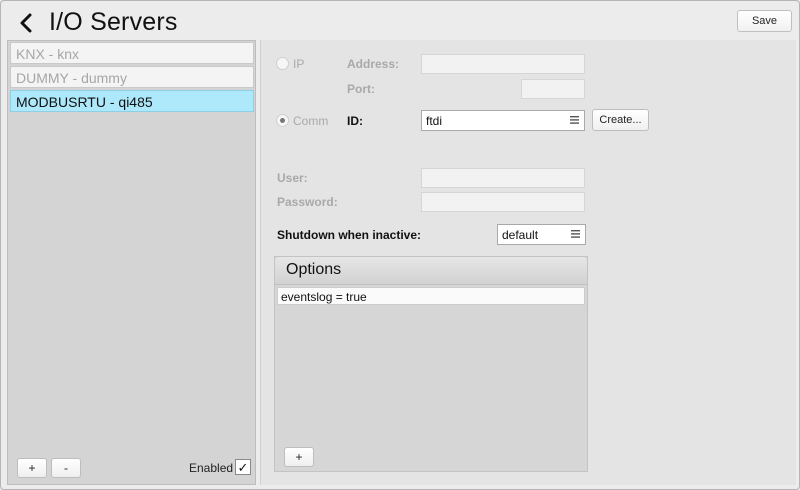  I want to click on shutdown-select-value: default, so click(520, 235).